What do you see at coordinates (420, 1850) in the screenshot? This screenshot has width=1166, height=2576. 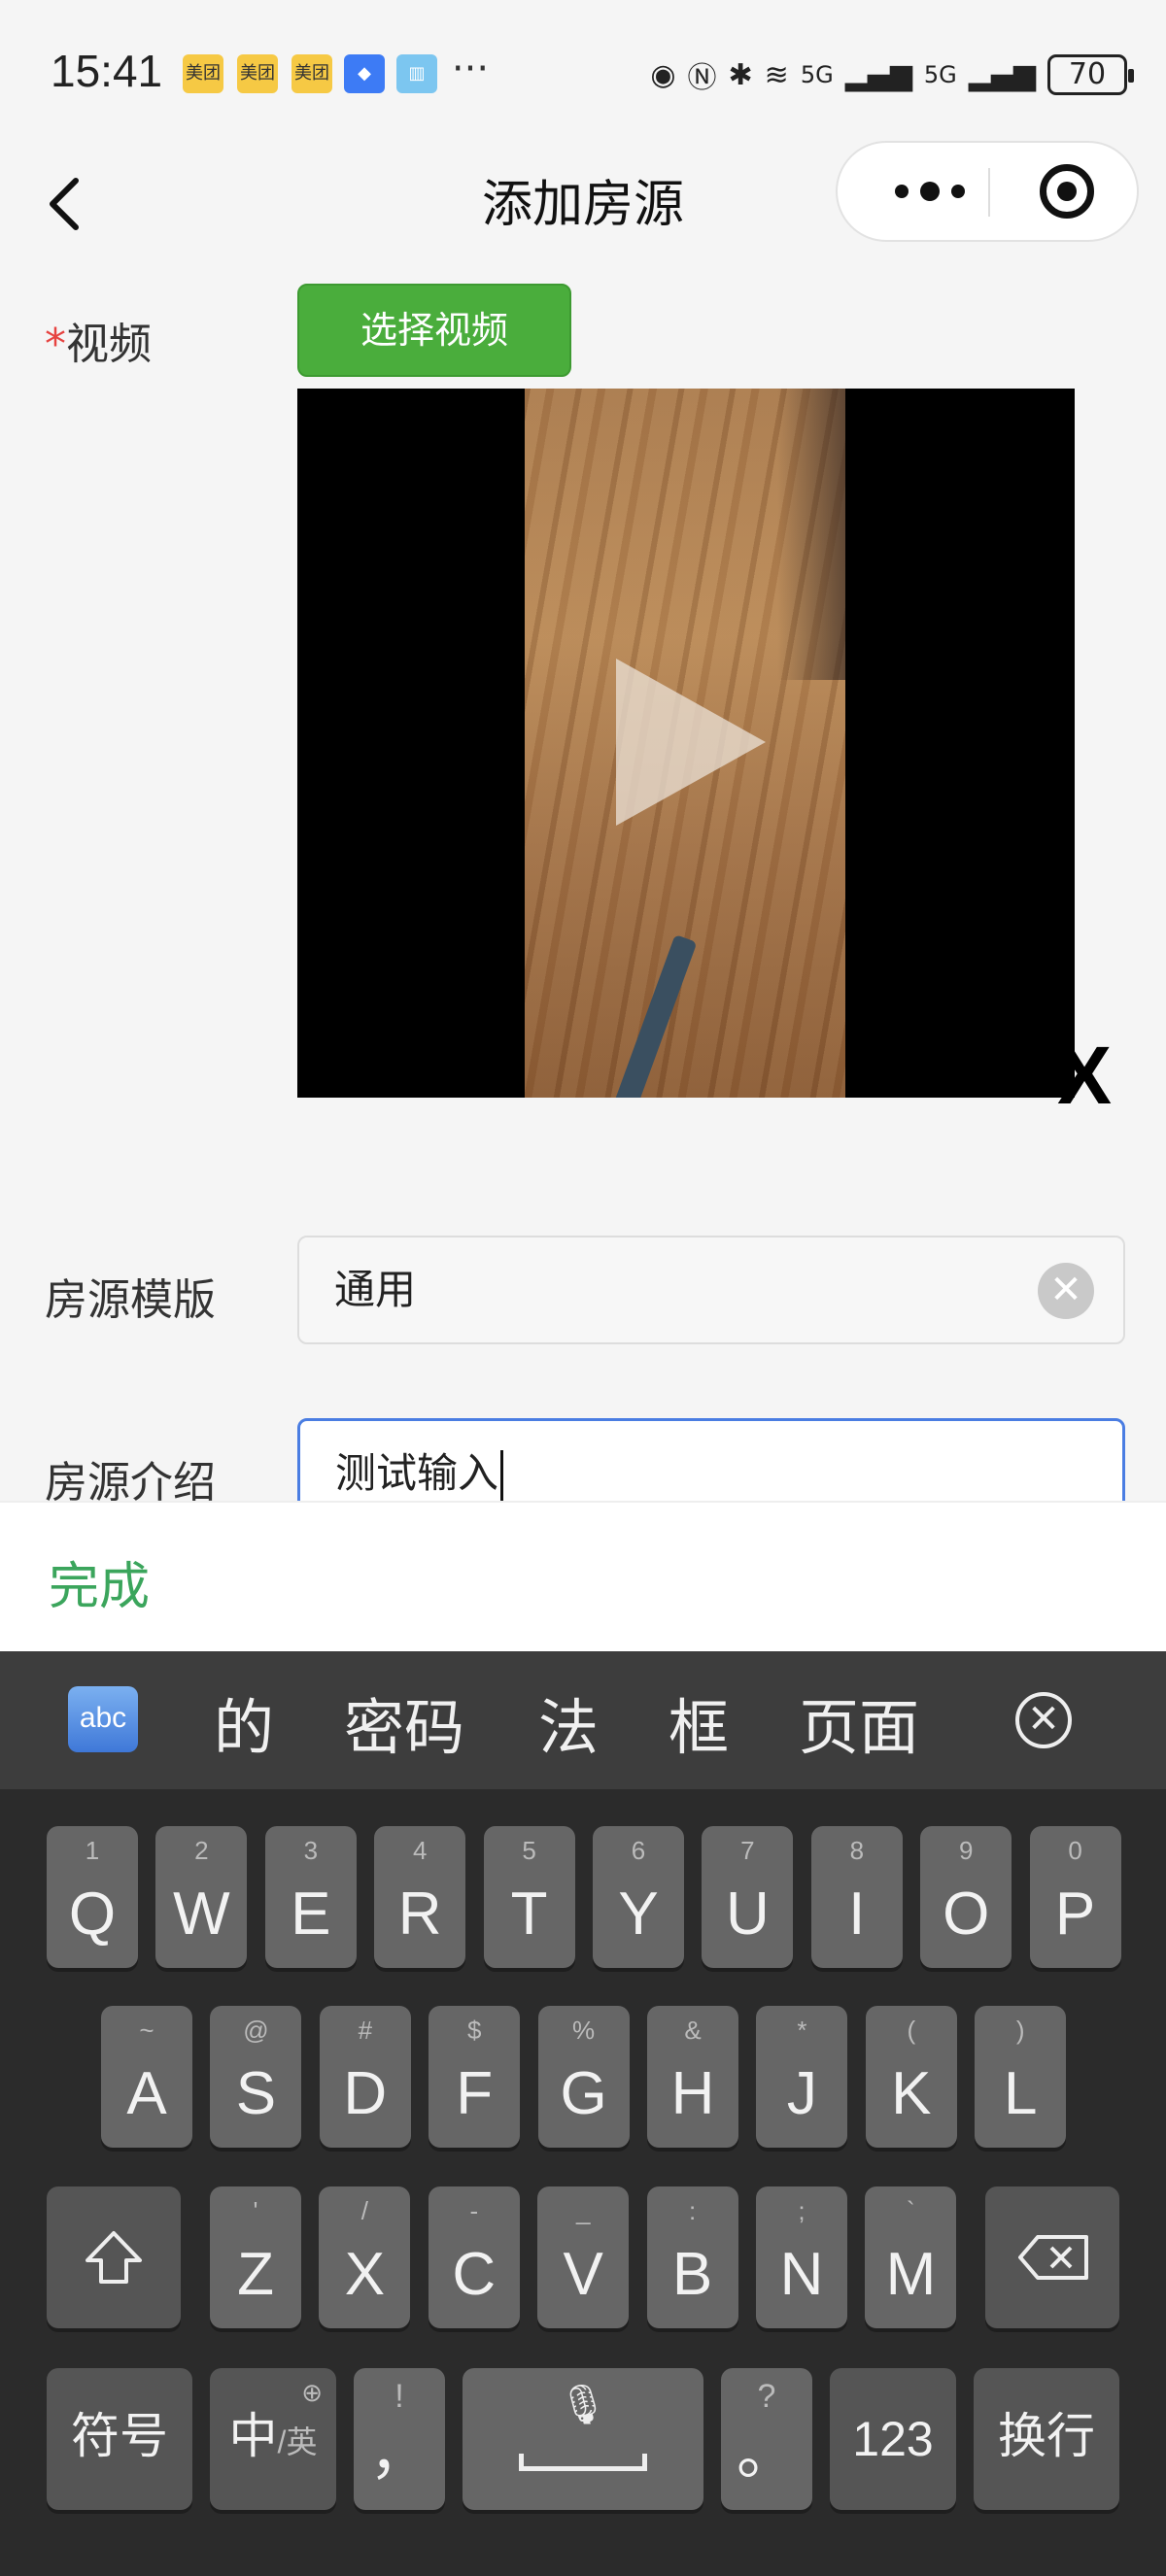 I see `key-secondary-label: 4` at bounding box center [420, 1850].